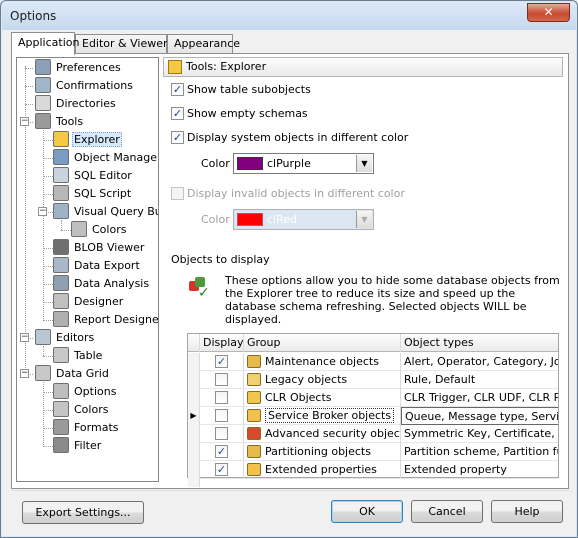 Image resolution: width=578 pixels, height=538 pixels. I want to click on title-bar: Options ✕, so click(289, 16).